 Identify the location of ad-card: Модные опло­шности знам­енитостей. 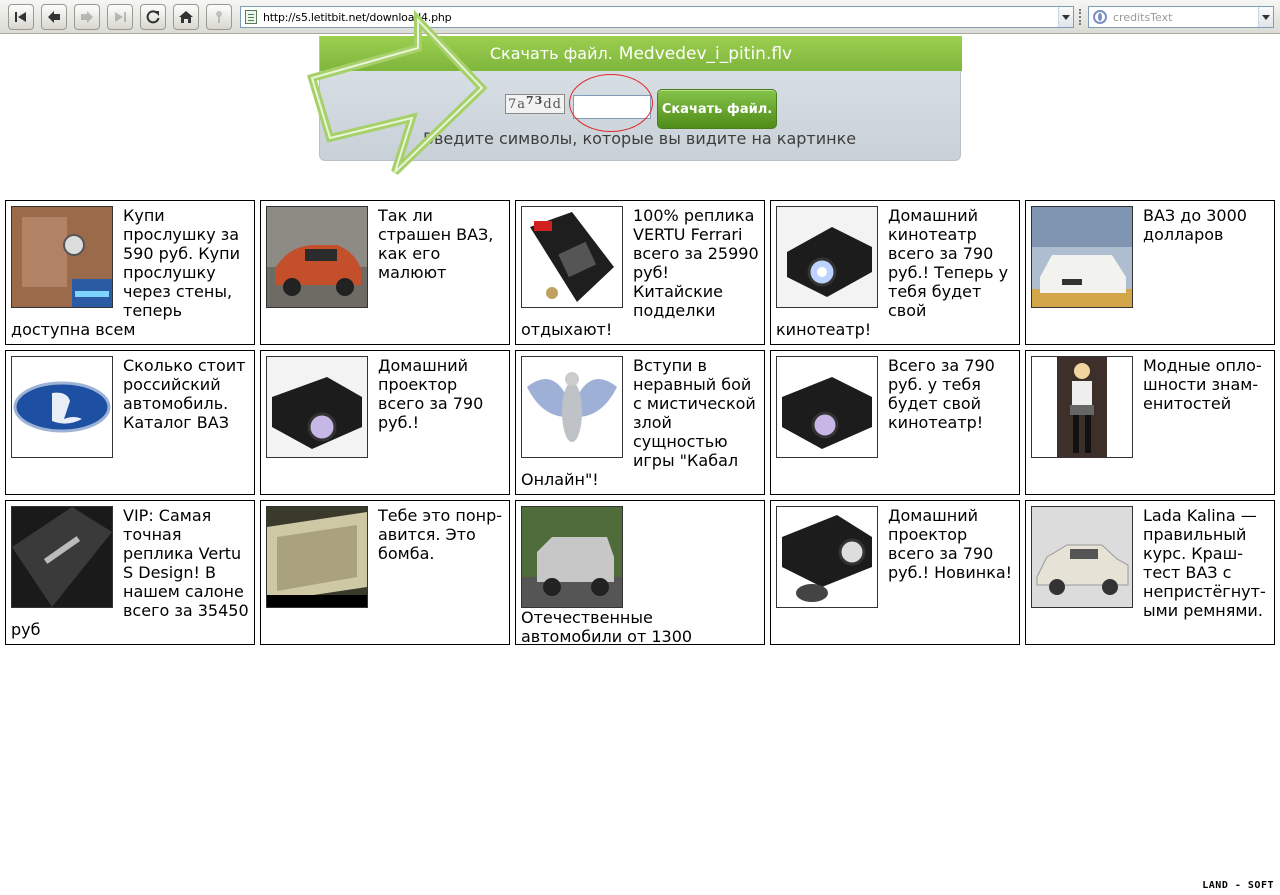
(1150, 422).